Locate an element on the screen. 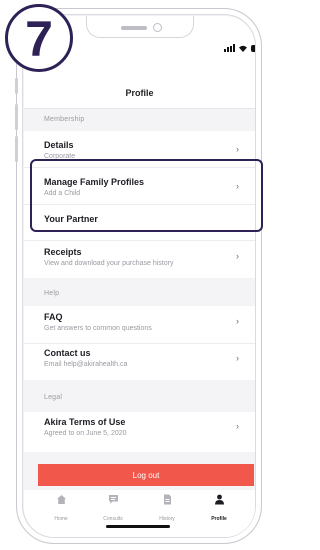 The width and height of the screenshot is (320, 550). wifi-icon is located at coordinates (243, 48).